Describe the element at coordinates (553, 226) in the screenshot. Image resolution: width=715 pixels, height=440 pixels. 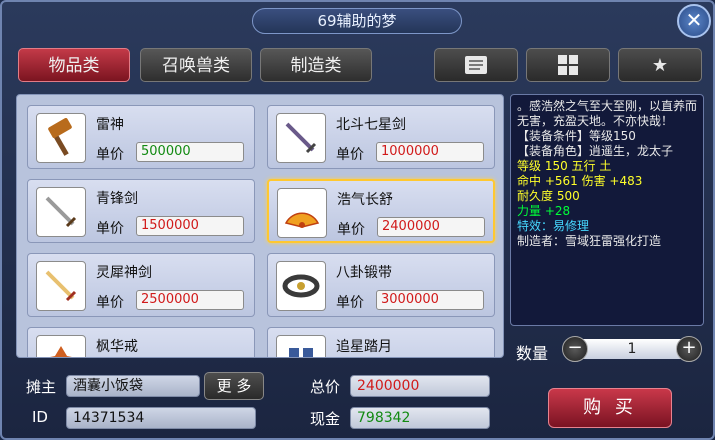
I see `desc-special: 特效：易修理` at that location.